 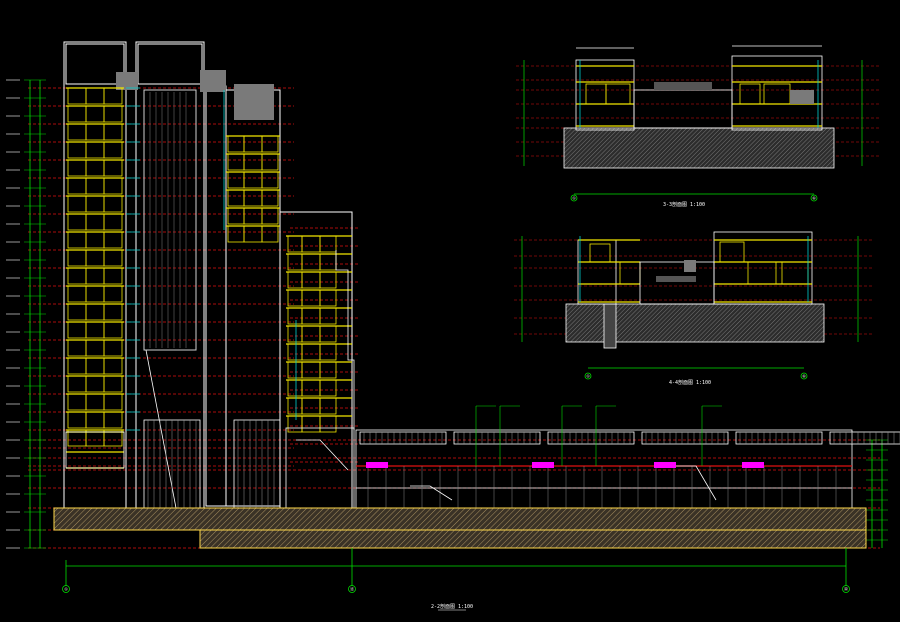 I want to click on main-left-elevation-dims, so click(x=26, y=314).